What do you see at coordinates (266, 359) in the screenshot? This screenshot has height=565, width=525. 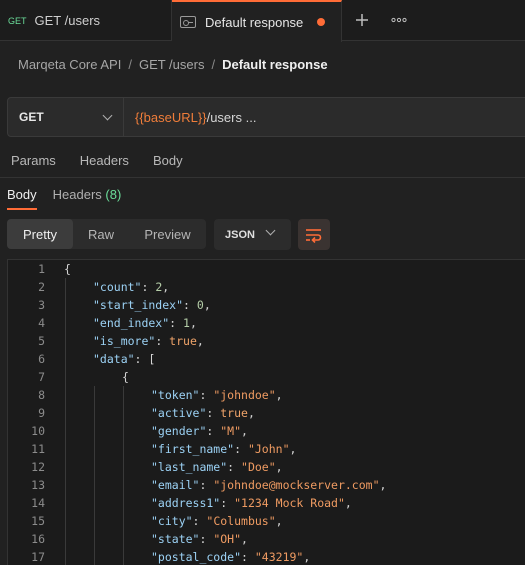 I see `code-line: 6 "data": [` at bounding box center [266, 359].